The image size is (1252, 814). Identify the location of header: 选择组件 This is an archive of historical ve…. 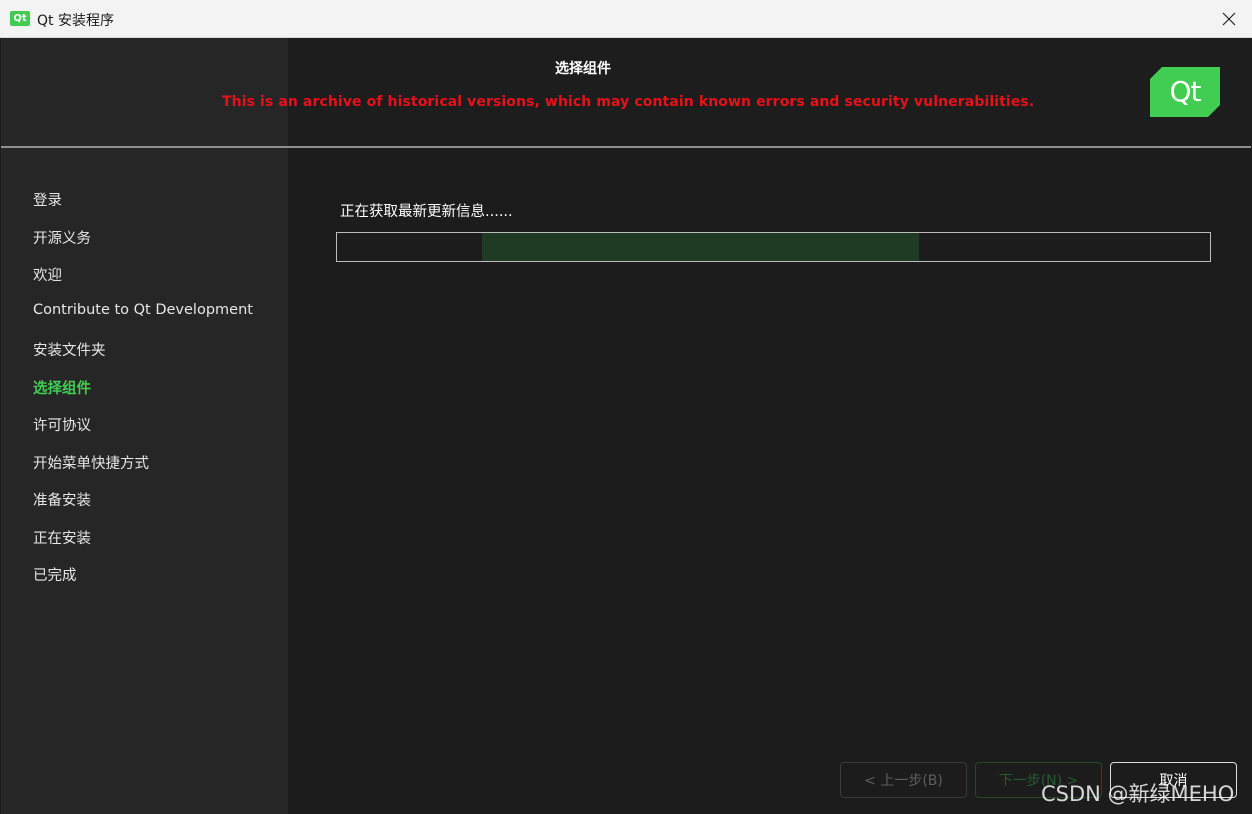
(626, 92).